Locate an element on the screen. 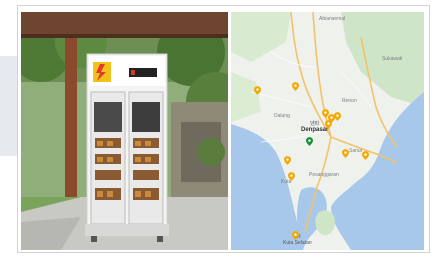 The image size is (436, 260). map-label-west: Dalung is located at coordinates (282, 116).